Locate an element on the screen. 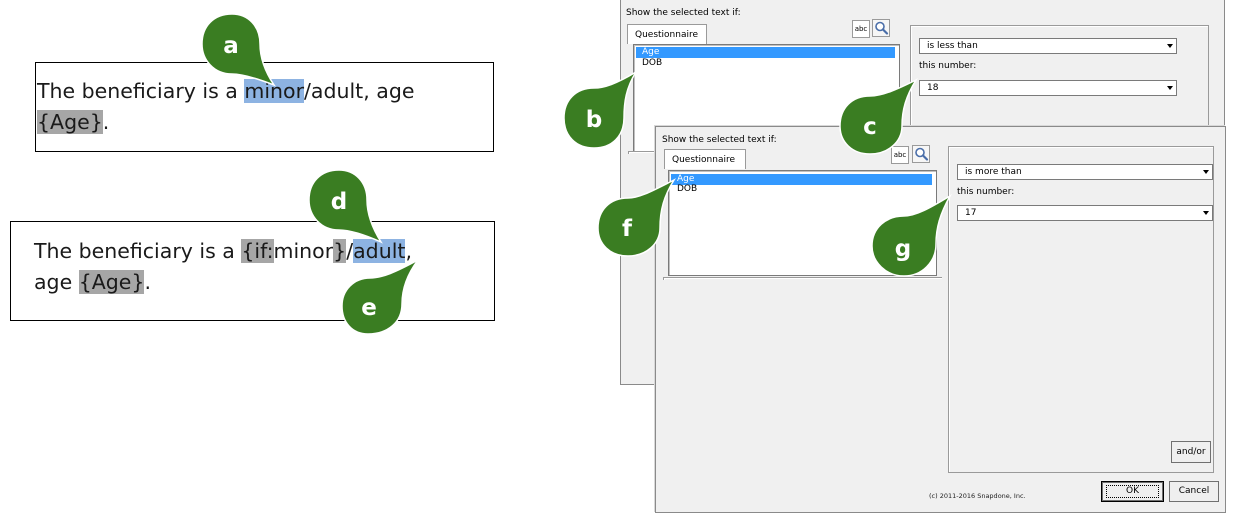 The width and height of the screenshot is (1242, 513). and-or-button: and/or is located at coordinates (1191, 452).